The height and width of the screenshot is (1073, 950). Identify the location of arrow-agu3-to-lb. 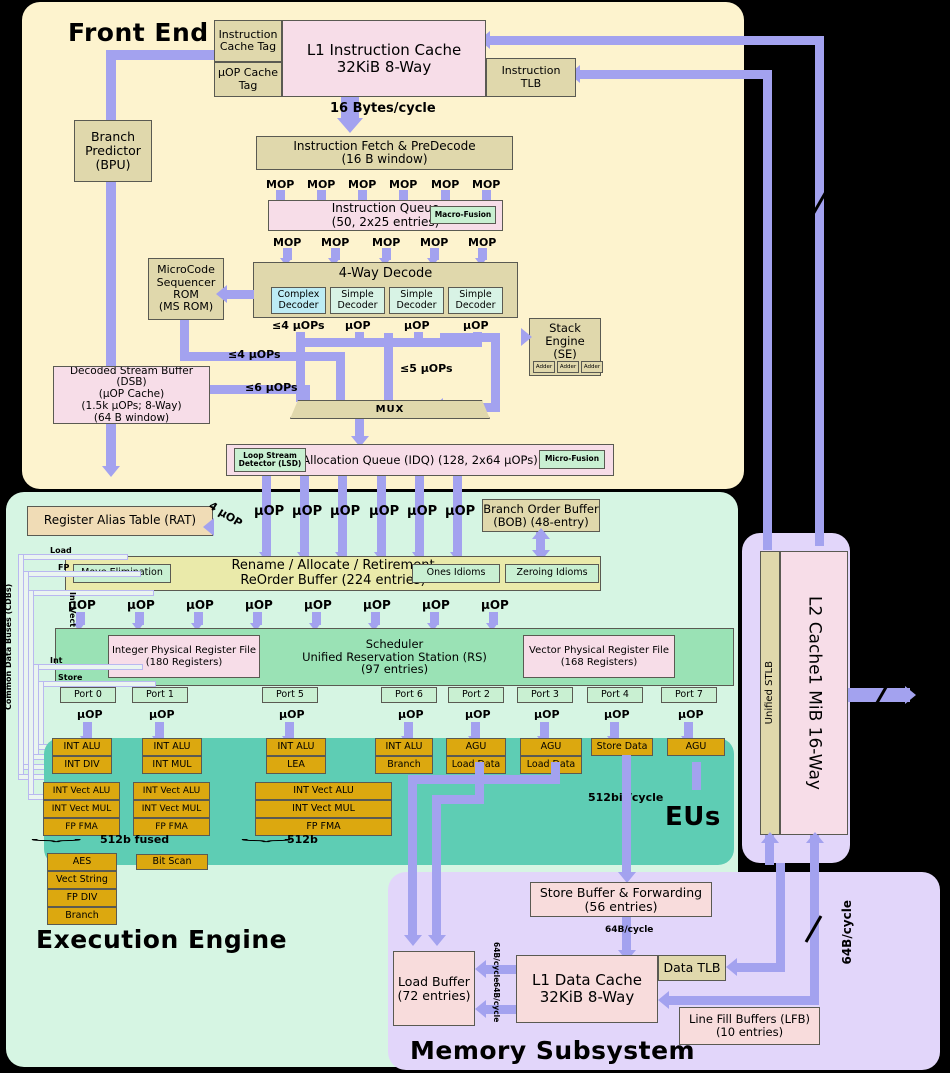
(413, 940).